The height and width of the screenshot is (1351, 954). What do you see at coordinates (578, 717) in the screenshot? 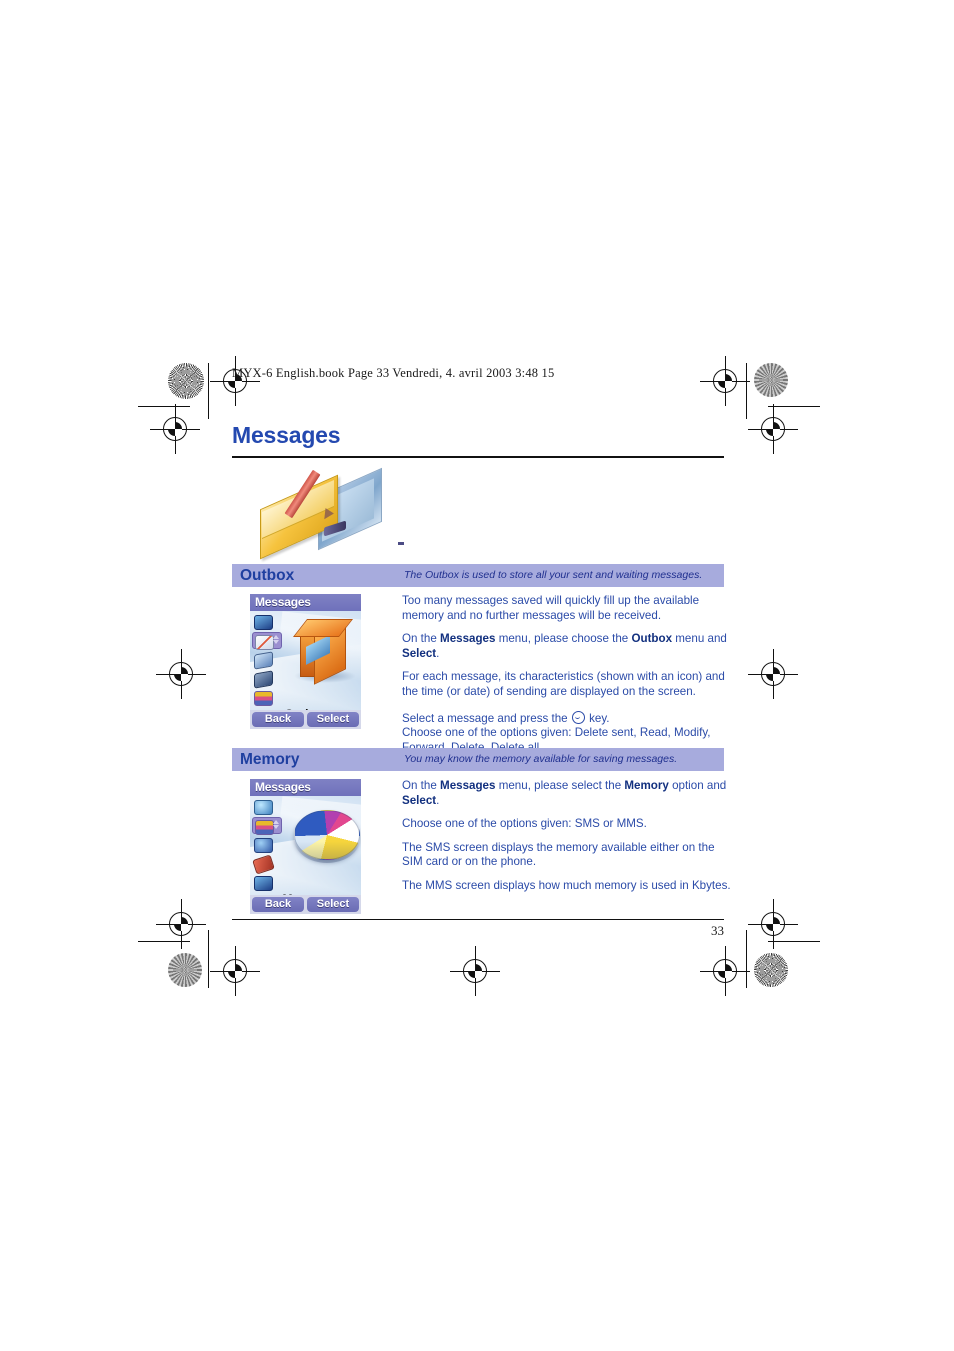
I see `navigation-key-icon` at bounding box center [578, 717].